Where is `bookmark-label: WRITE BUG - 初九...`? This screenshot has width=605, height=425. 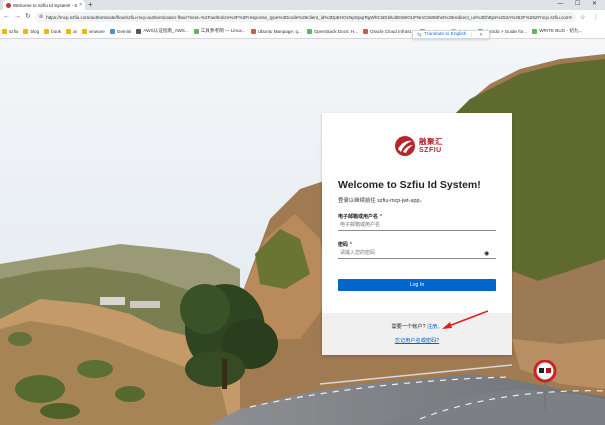
bookmark-label: WRITE BUG - 初九... is located at coordinates (561, 30).